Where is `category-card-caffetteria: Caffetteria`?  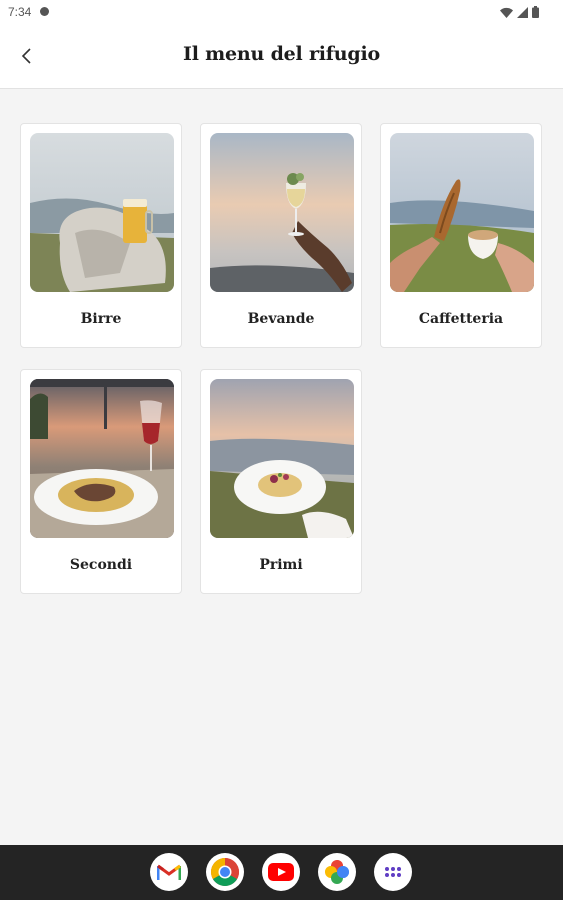
category-card-caffetteria: Caffetteria is located at coordinates (461, 235).